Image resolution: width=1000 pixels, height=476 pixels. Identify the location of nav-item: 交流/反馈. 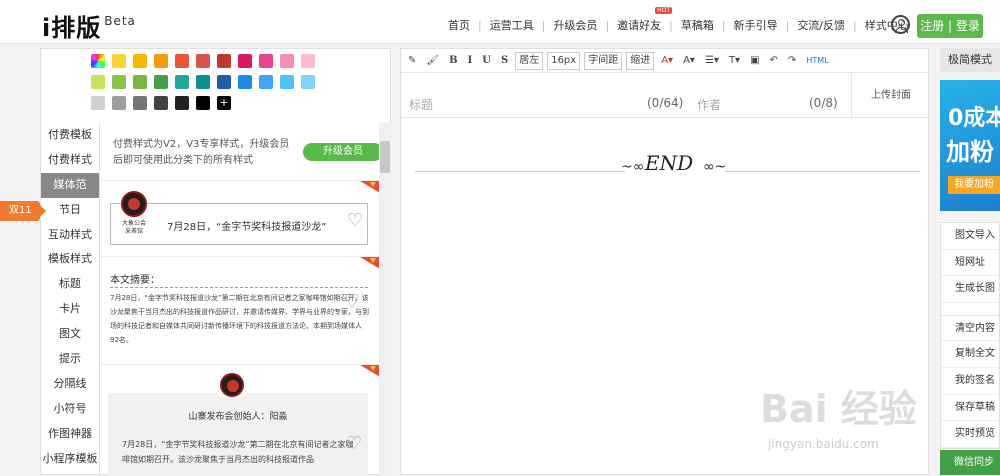
(821, 25).